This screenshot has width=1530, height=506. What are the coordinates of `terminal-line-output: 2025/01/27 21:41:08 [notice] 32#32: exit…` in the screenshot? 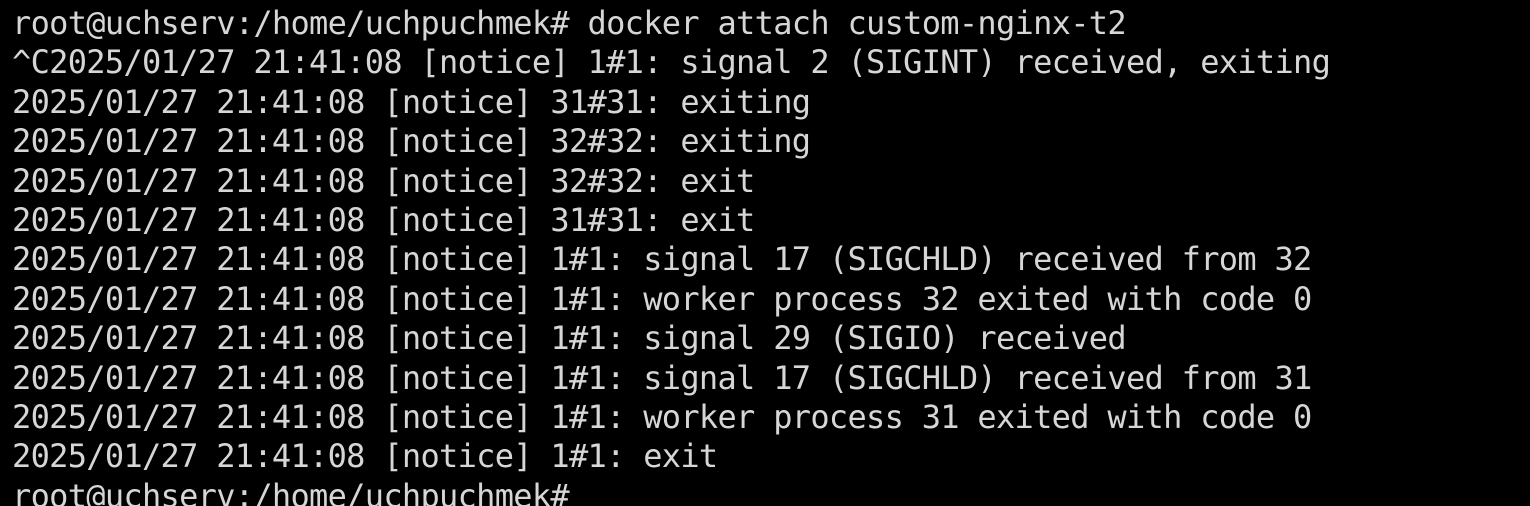 It's located at (411, 141).